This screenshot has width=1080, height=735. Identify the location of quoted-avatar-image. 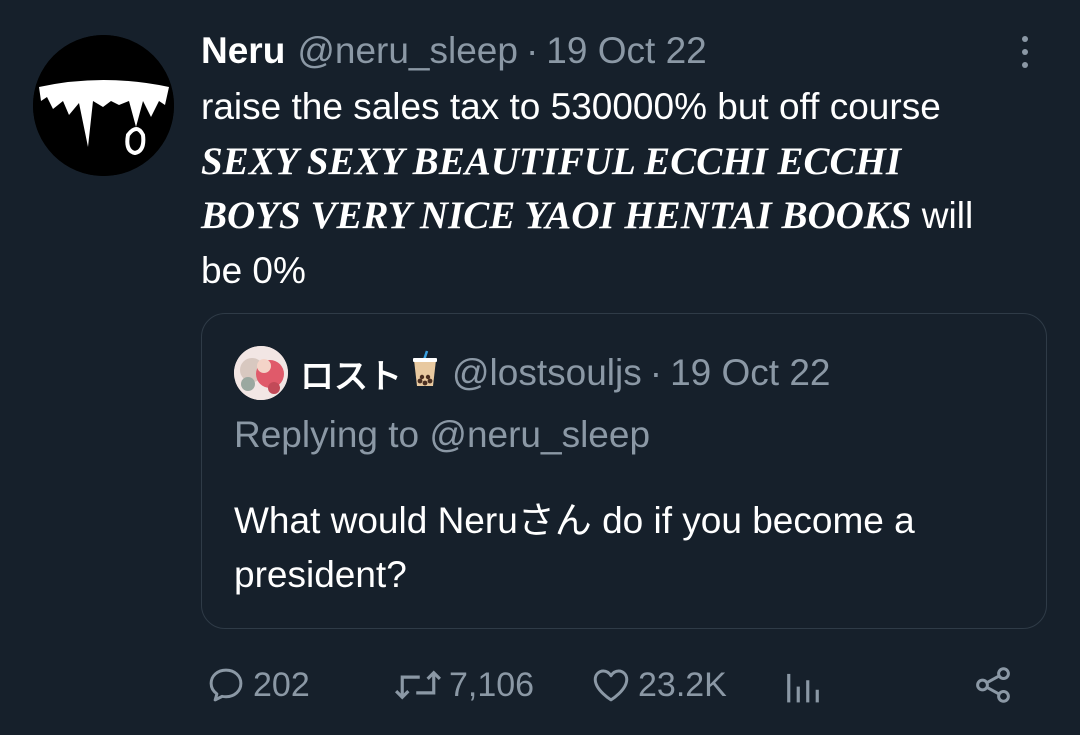
(261, 373).